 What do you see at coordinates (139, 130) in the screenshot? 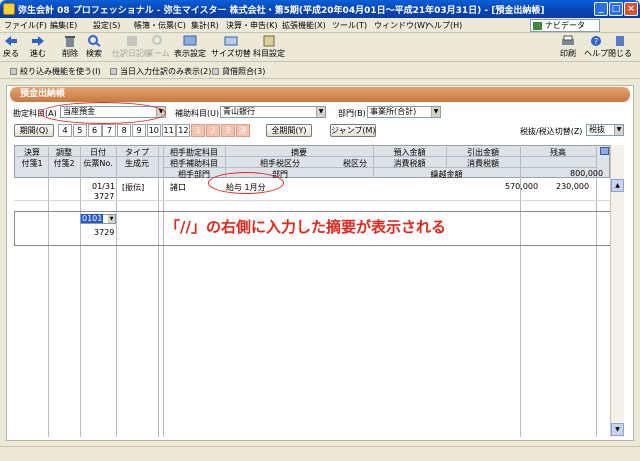
I see `month-button: 9` at bounding box center [139, 130].